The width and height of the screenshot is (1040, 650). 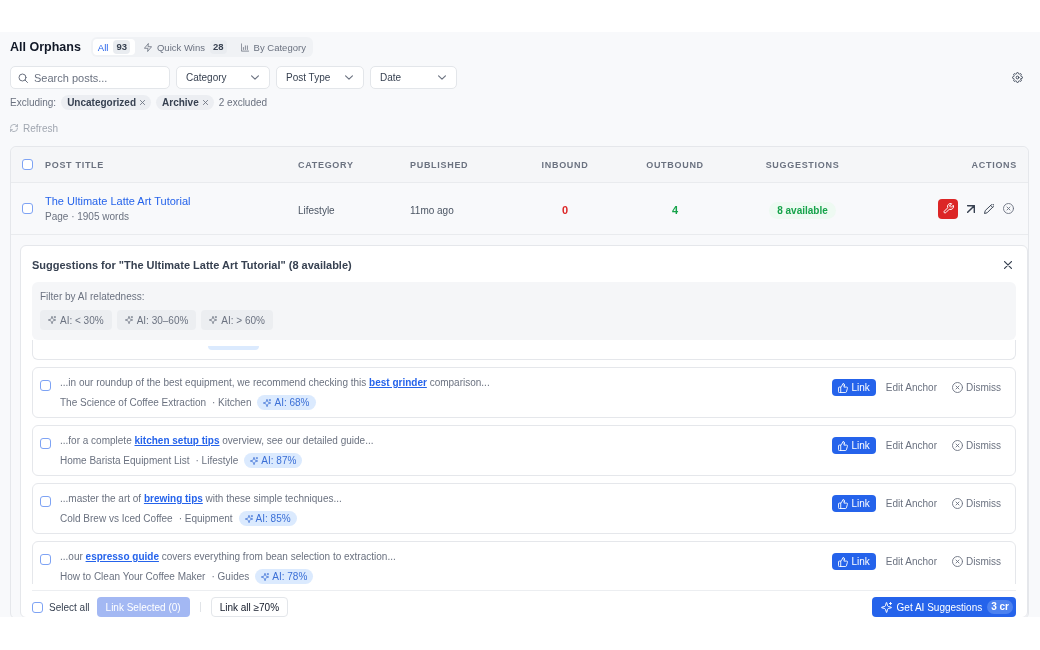 I want to click on exclusion-chip: Uncategorized, so click(x=106, y=102).